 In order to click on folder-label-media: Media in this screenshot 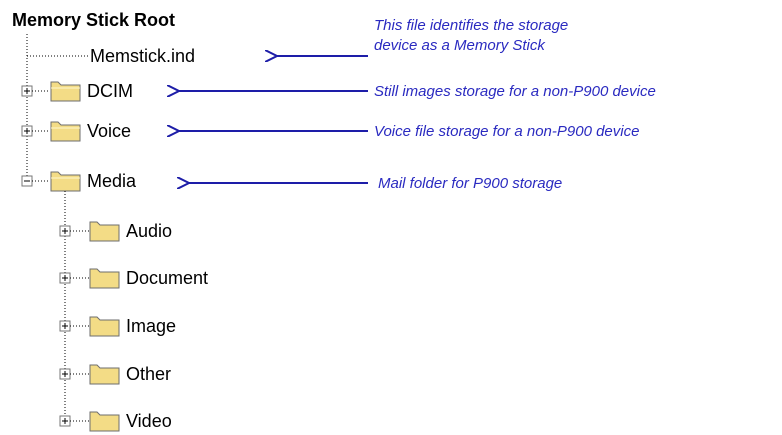, I will do `click(111, 181)`.